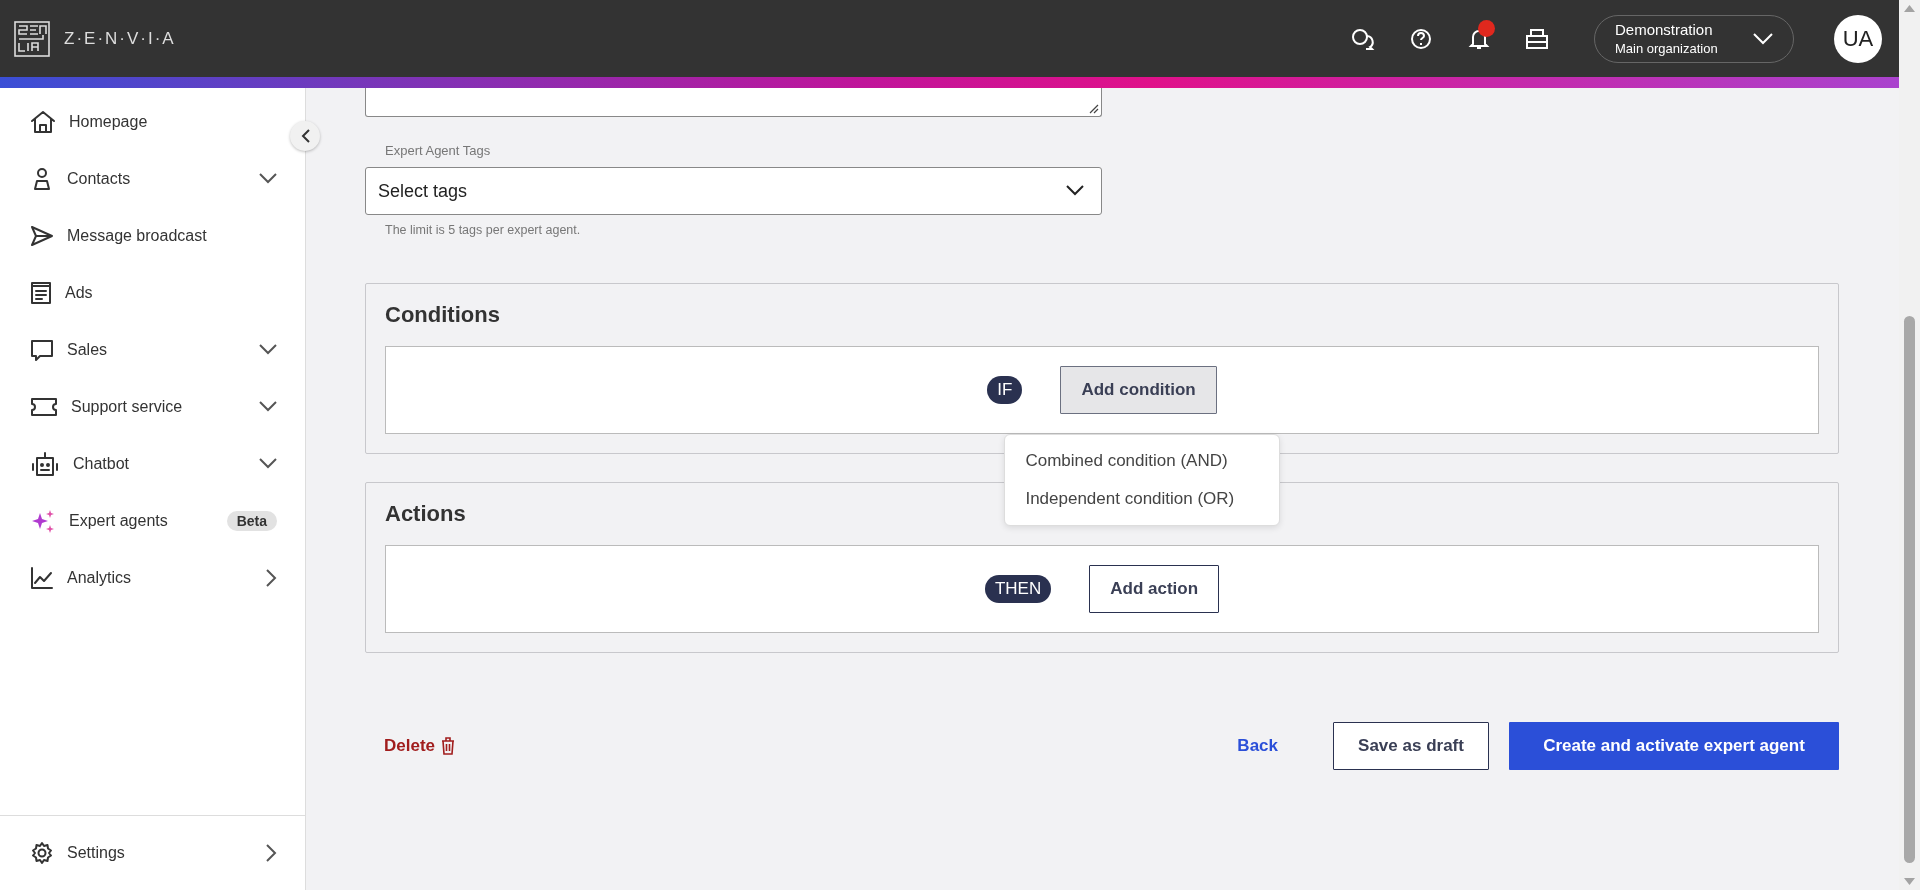  I want to click on sidebar-item: Sales, so click(144, 349).